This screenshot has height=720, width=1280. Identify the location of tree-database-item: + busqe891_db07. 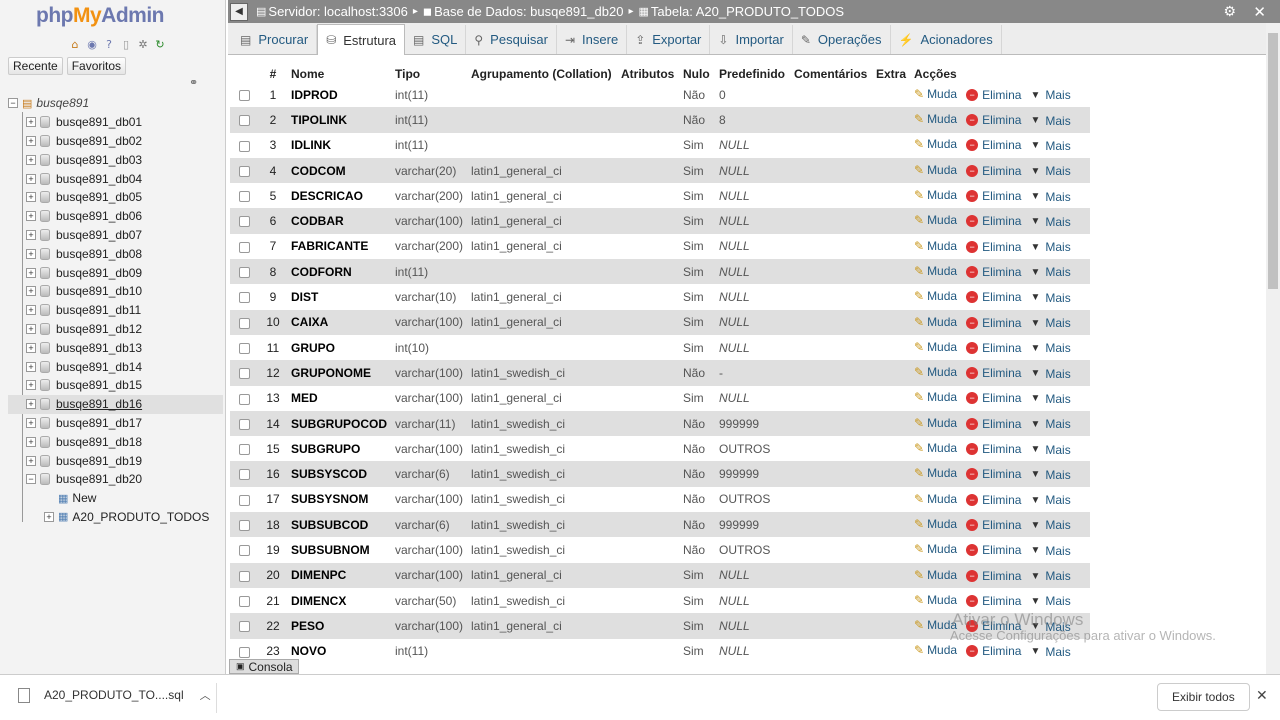
(115, 235).